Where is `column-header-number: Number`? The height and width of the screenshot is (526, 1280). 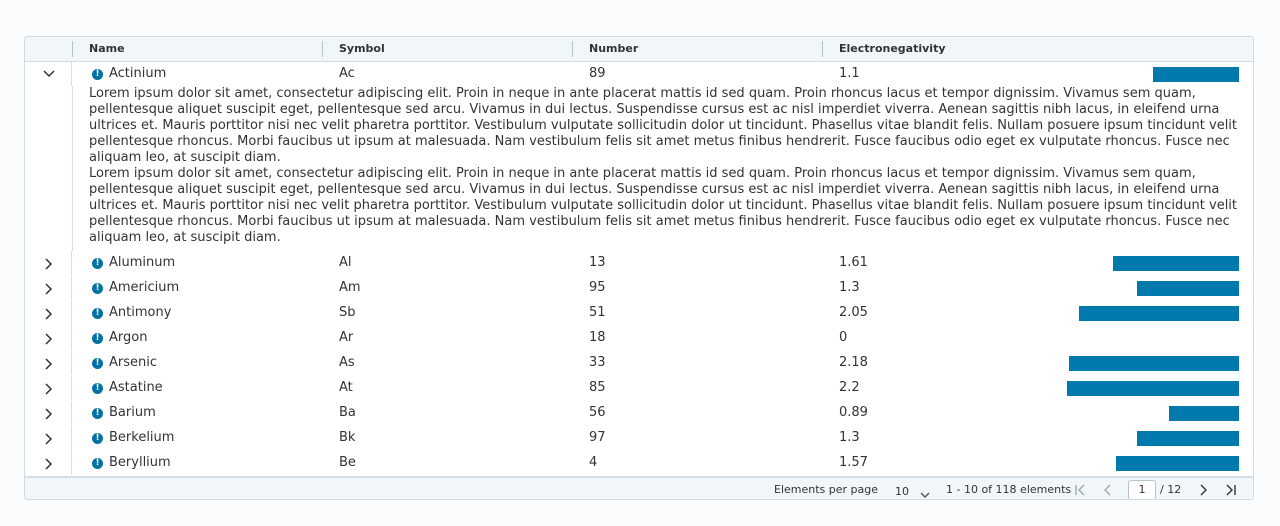
column-header-number: Number is located at coordinates (613, 49).